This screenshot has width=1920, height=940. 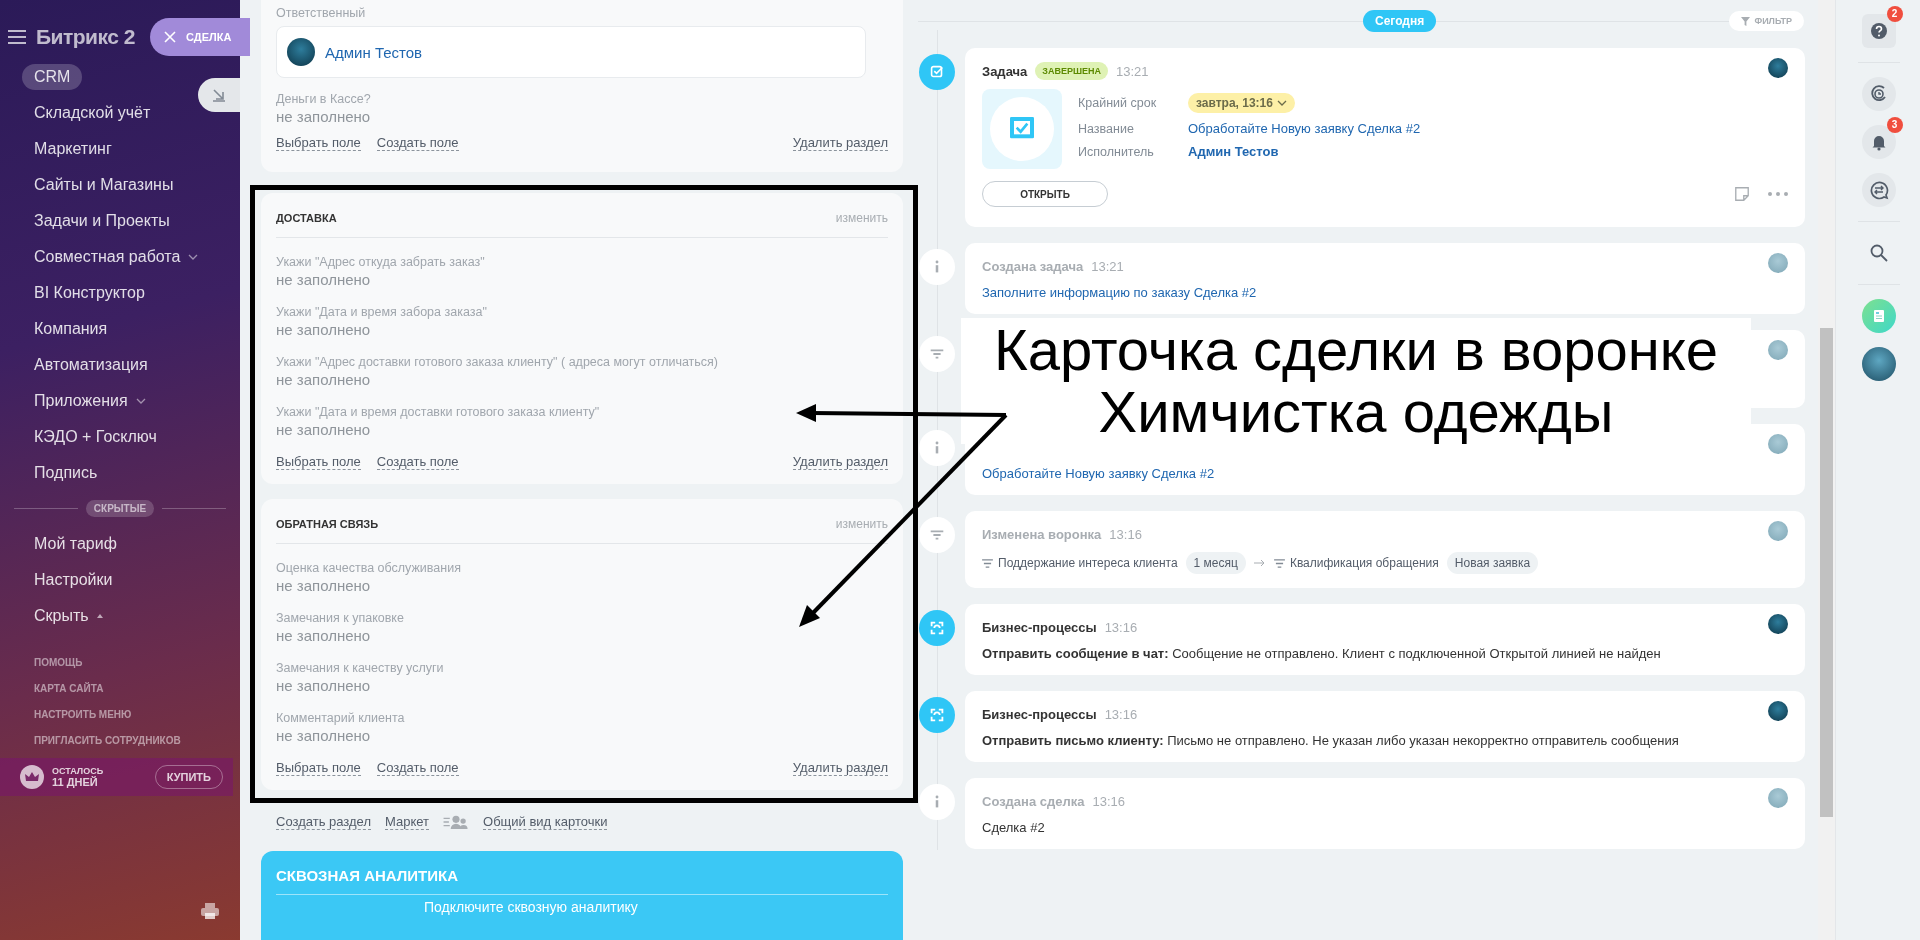 What do you see at coordinates (1088, 563) in the screenshot?
I see `stage-name: Поддержание интереса клиента` at bounding box center [1088, 563].